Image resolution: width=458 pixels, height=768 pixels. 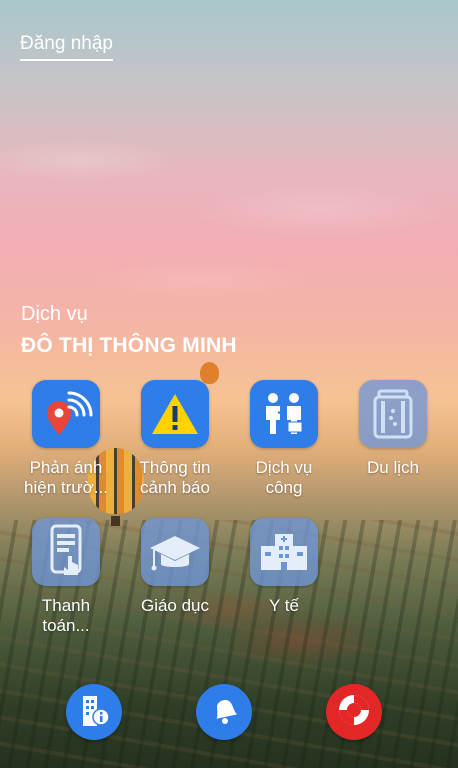 I want to click on building-info-icon, so click(x=94, y=712).